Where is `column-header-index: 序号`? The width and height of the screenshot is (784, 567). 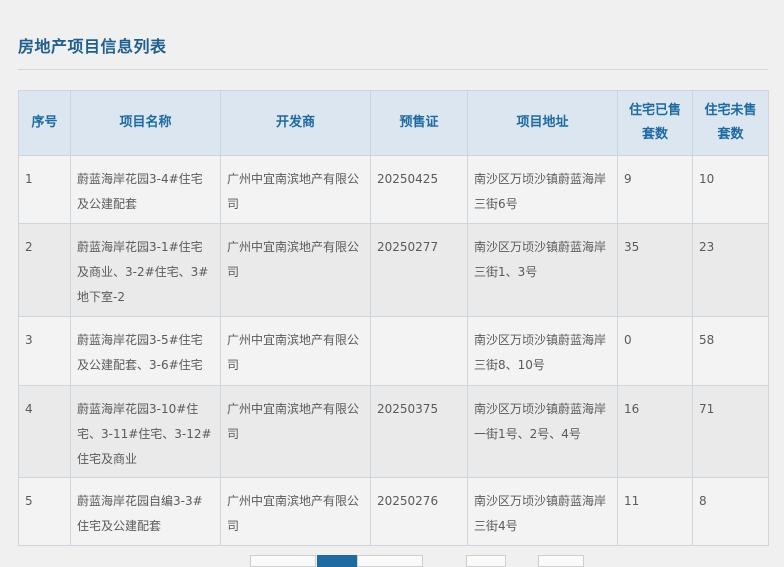 column-header-index: 序号 is located at coordinates (44, 123).